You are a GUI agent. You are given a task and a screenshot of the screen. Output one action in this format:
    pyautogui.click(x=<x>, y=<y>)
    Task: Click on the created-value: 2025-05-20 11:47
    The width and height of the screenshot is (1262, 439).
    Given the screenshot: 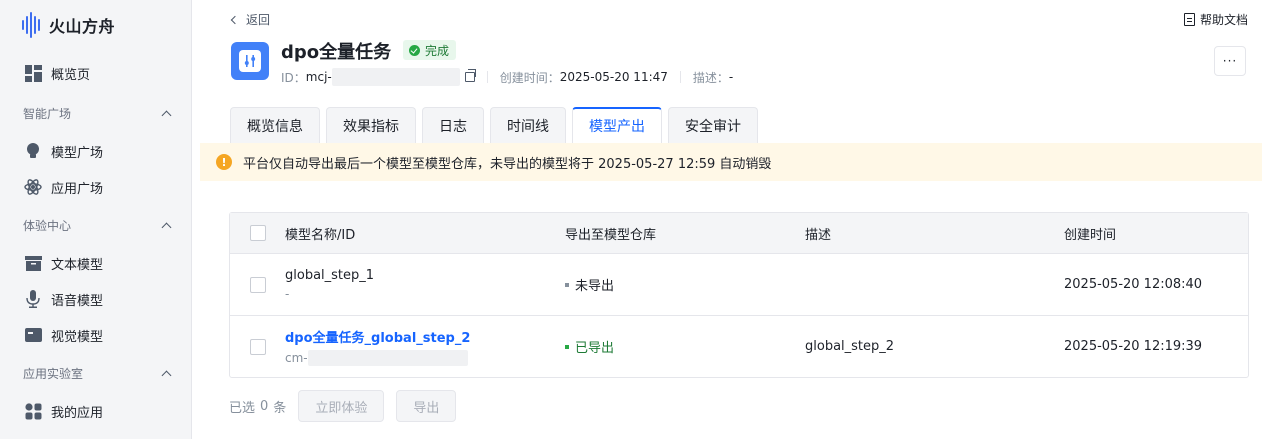 What is the action you would take?
    pyautogui.click(x=613, y=77)
    